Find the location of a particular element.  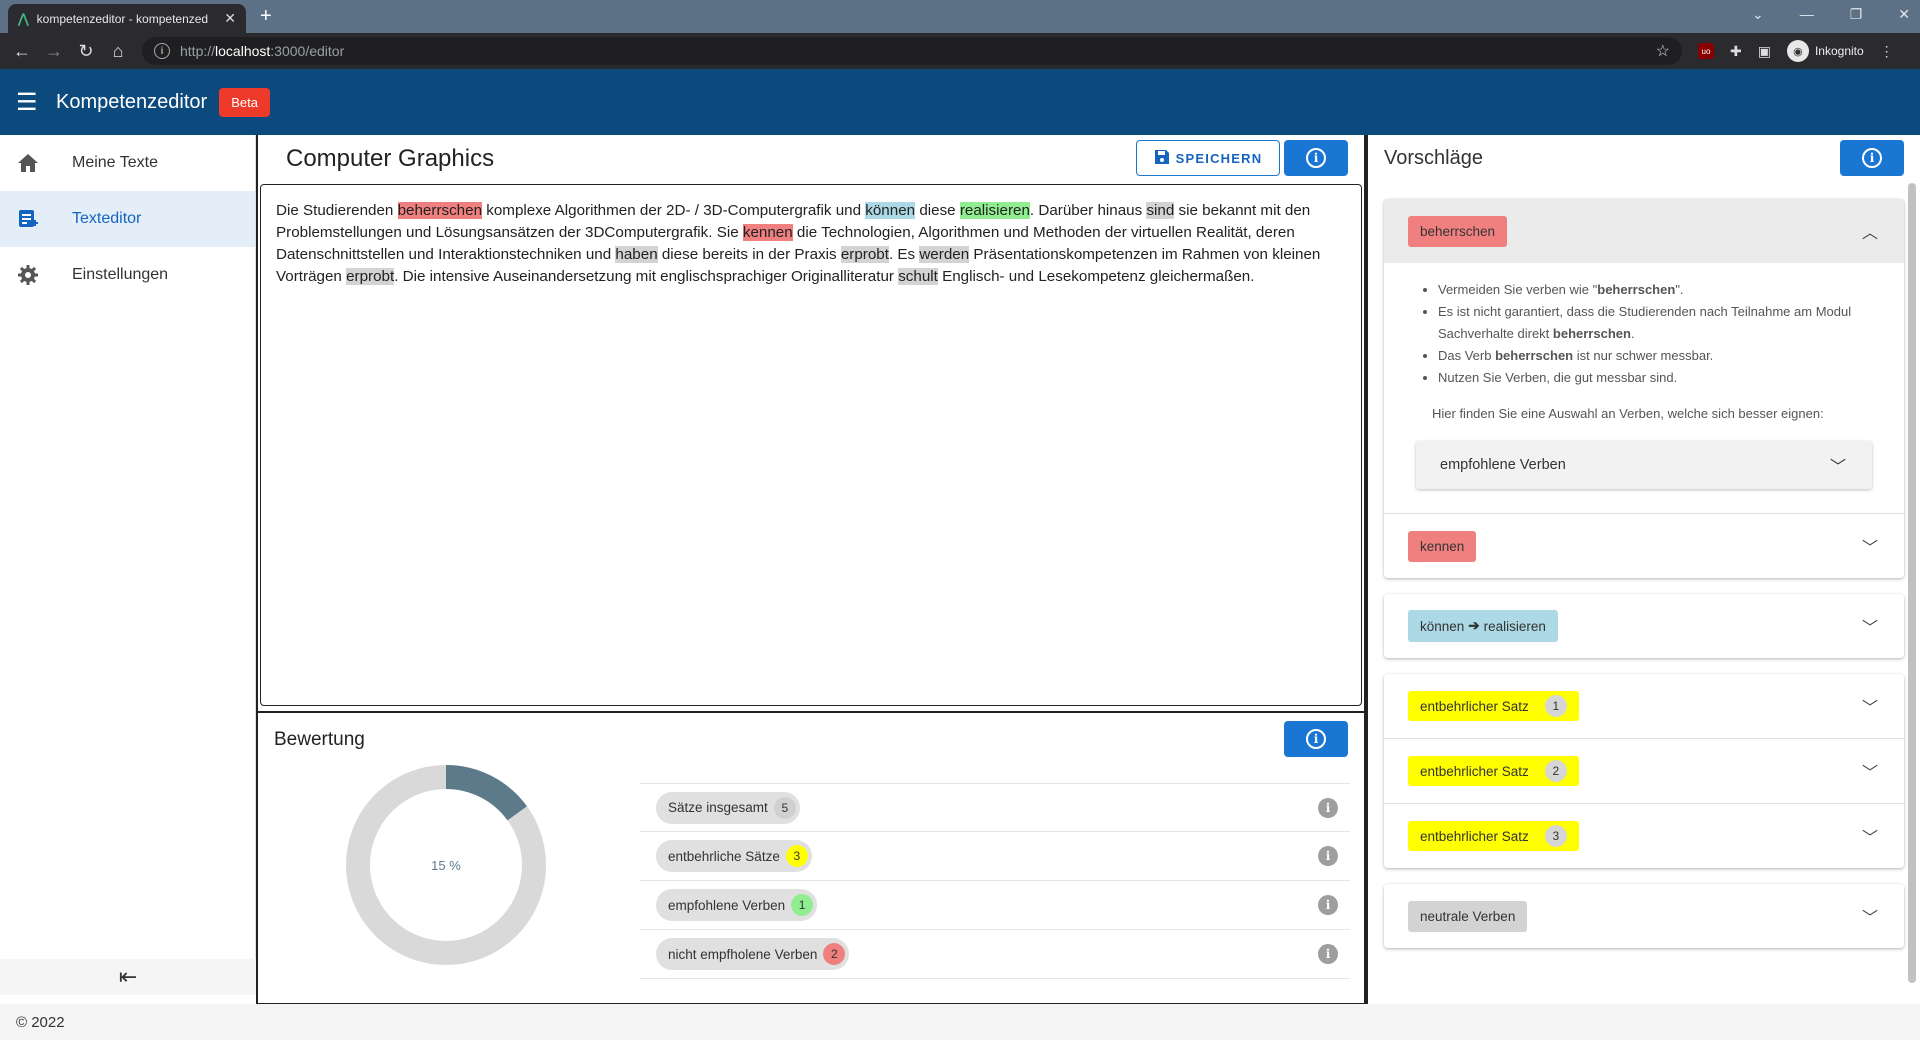

extensions-puzzle-icon: ✚ is located at coordinates (1736, 51).